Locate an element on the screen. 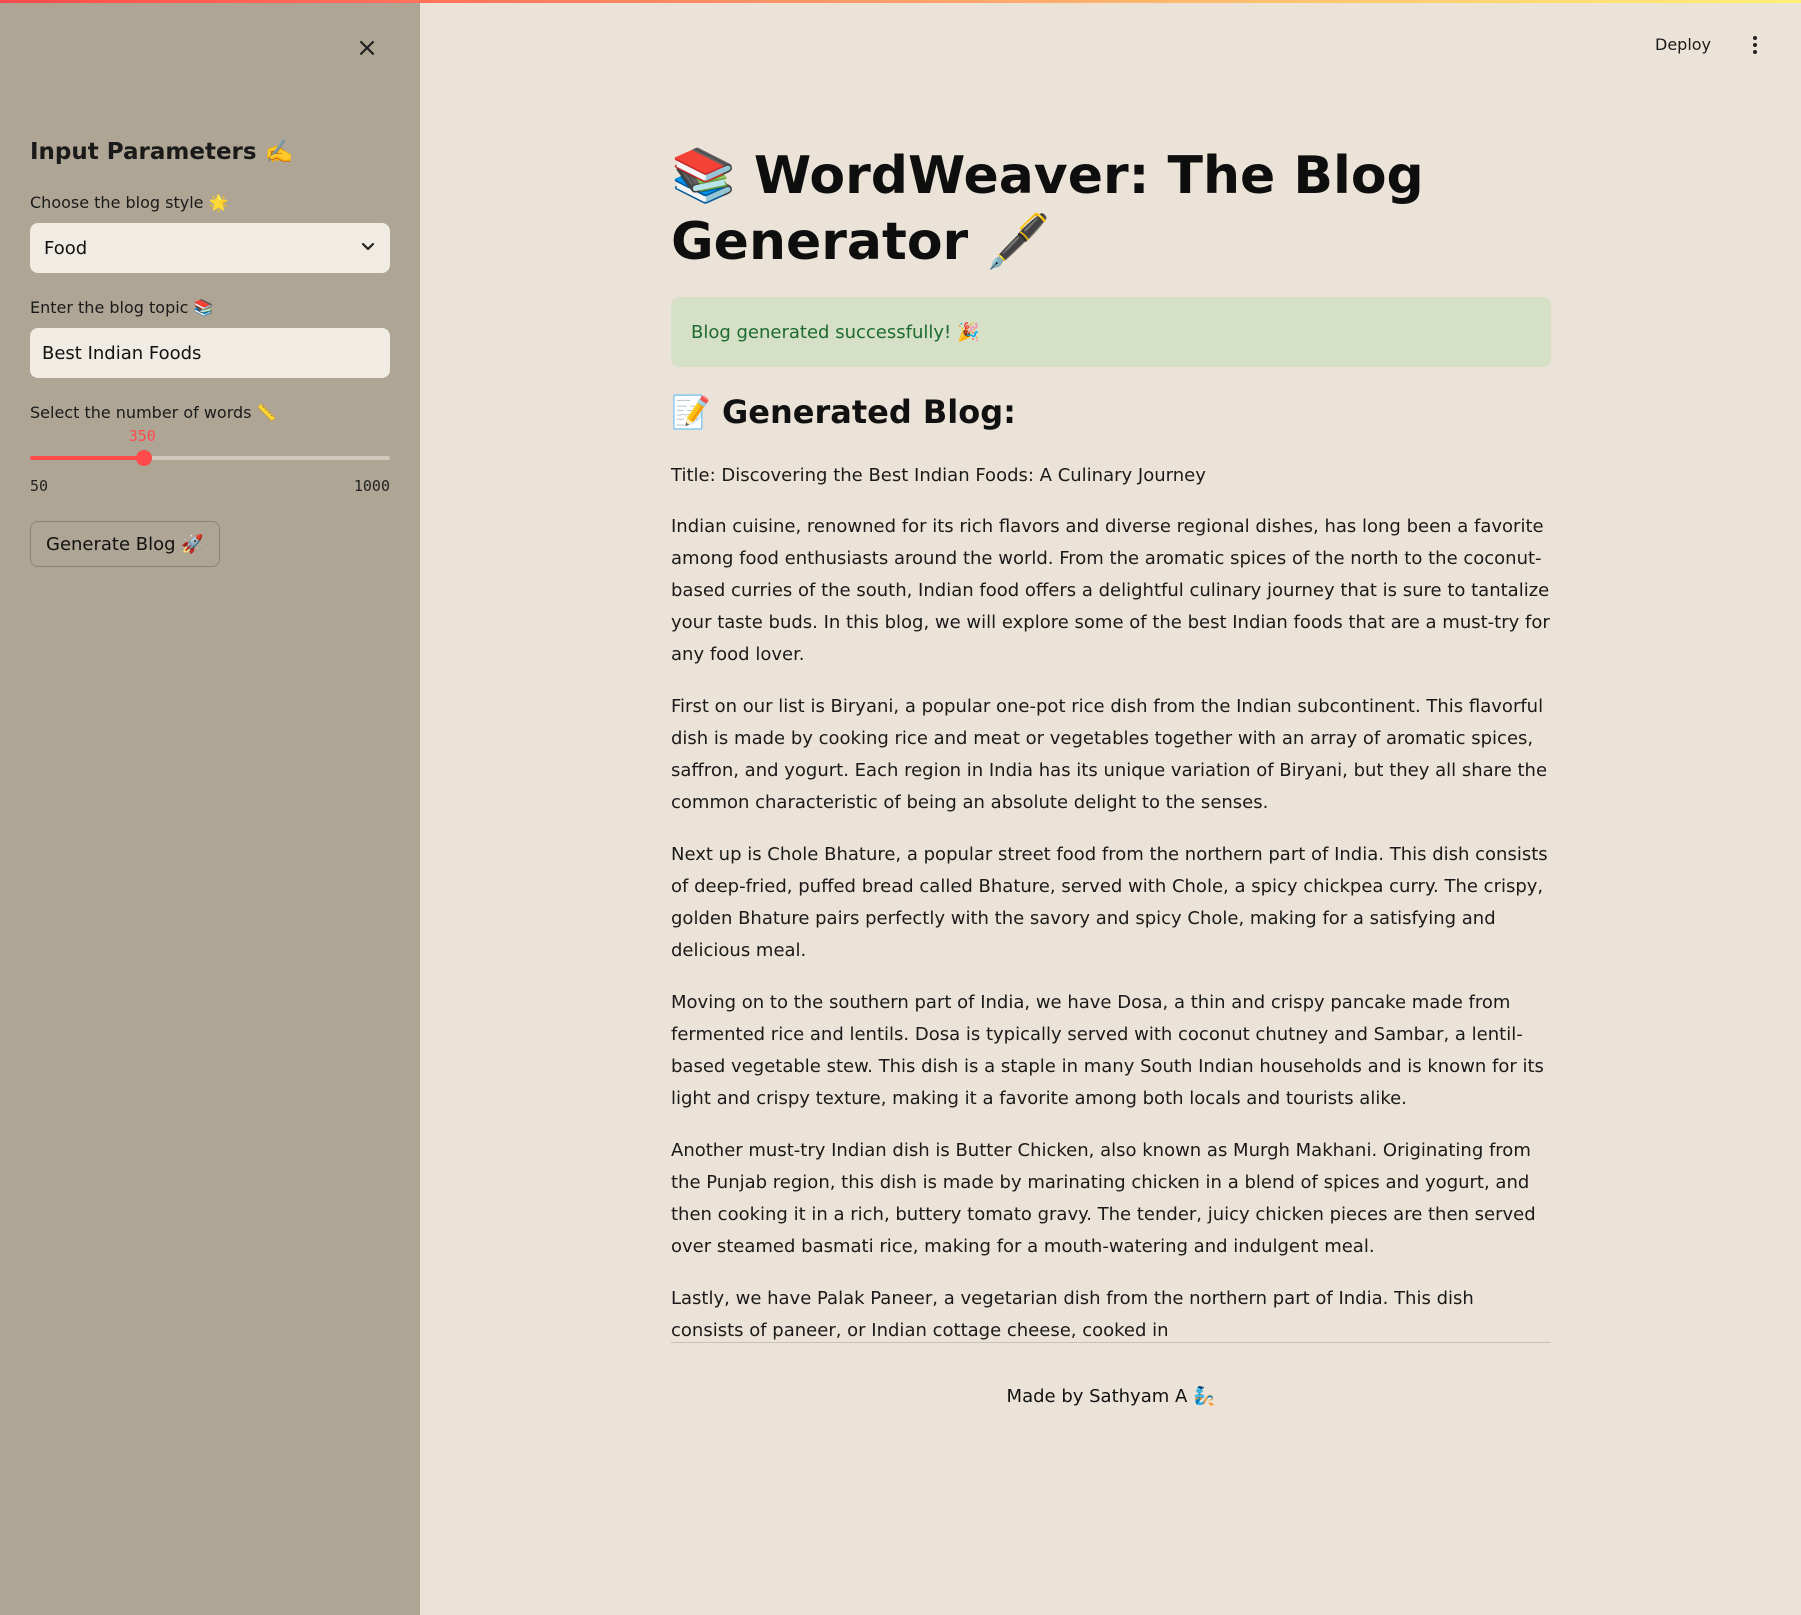  chevron-down-icon is located at coordinates (368, 248).